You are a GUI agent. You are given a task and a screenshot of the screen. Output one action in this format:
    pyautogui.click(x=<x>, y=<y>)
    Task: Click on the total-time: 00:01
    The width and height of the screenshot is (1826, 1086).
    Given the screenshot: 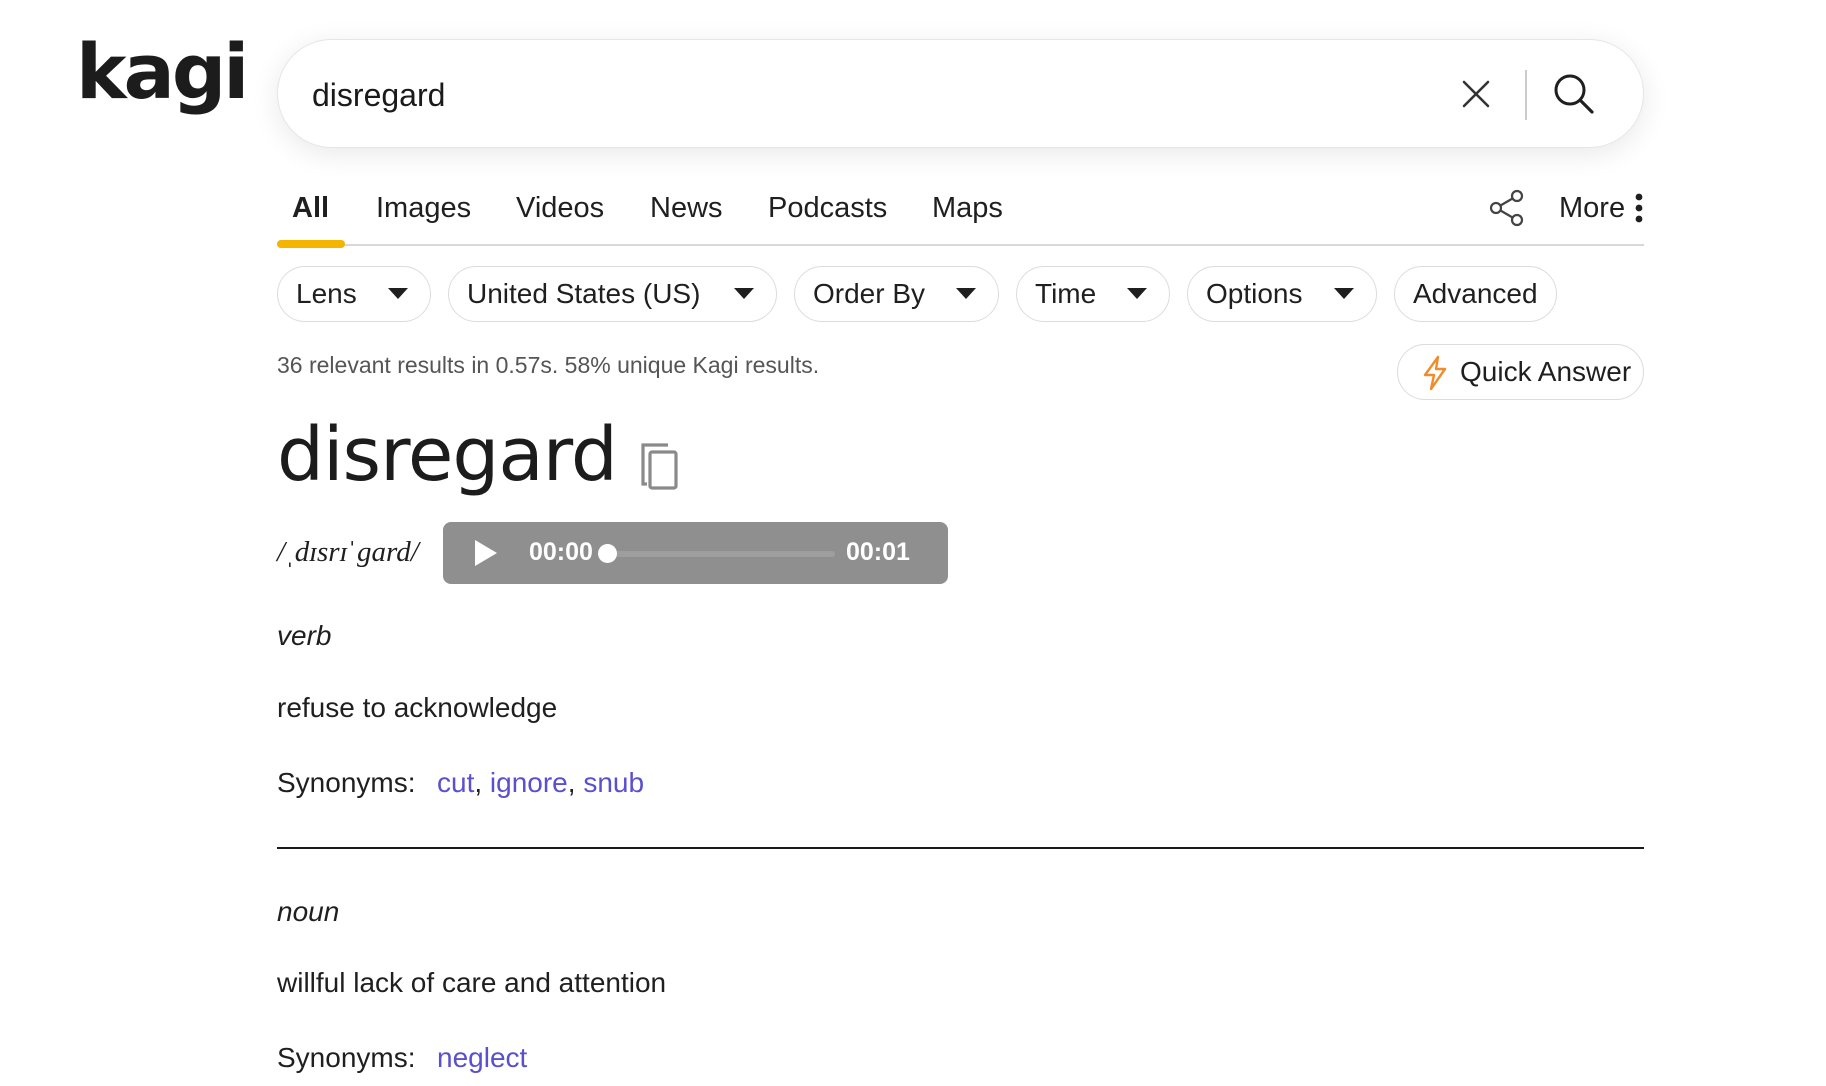 What is the action you would take?
    pyautogui.click(x=878, y=552)
    